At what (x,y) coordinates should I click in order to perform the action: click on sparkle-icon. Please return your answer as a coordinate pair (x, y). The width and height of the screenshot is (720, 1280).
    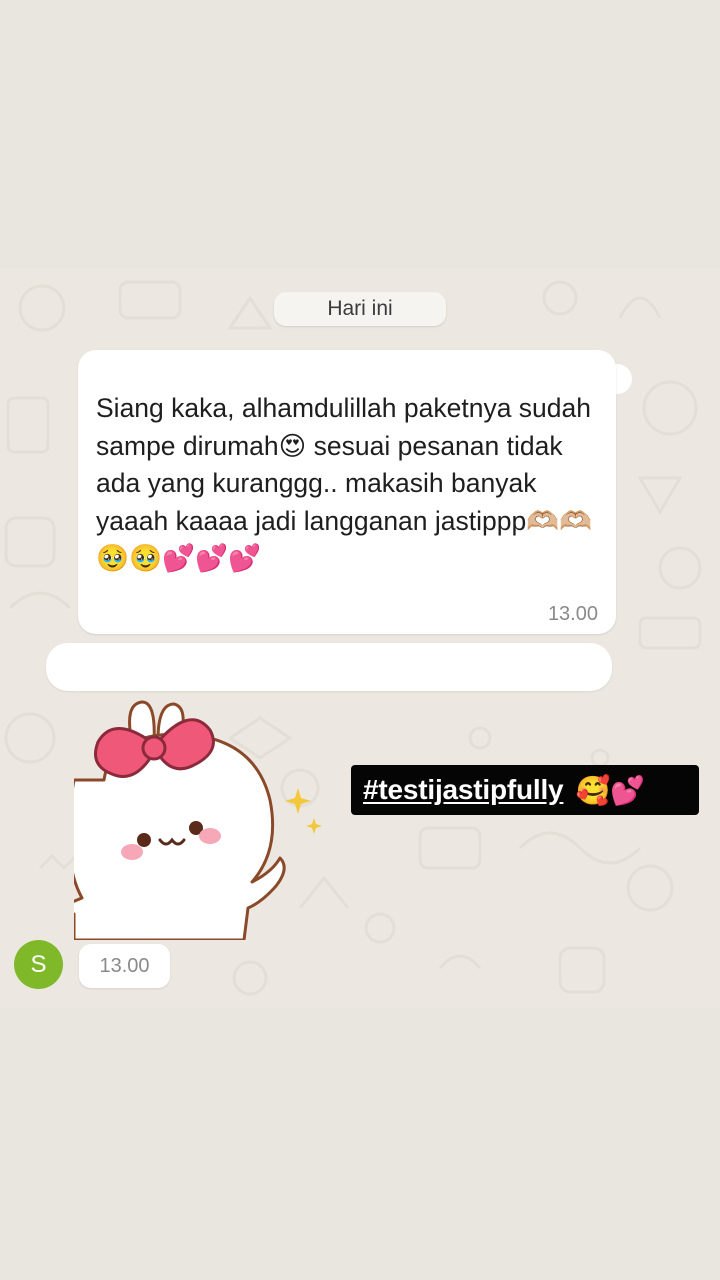
    Looking at the image, I should click on (303, 811).